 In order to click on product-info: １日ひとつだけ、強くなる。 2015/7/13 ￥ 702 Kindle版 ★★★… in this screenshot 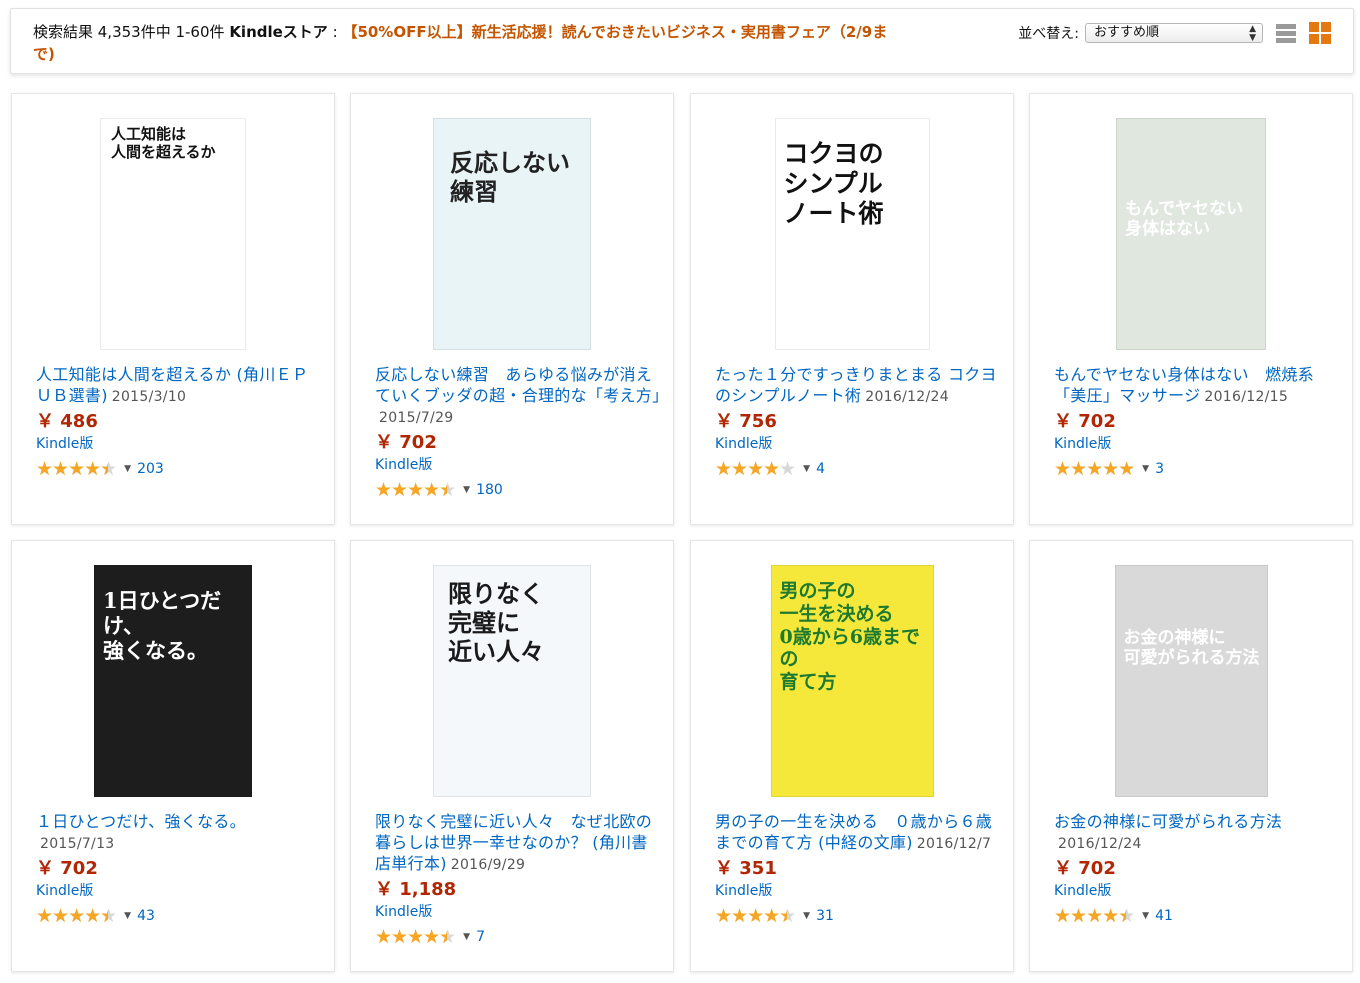, I will do `click(179, 868)`.